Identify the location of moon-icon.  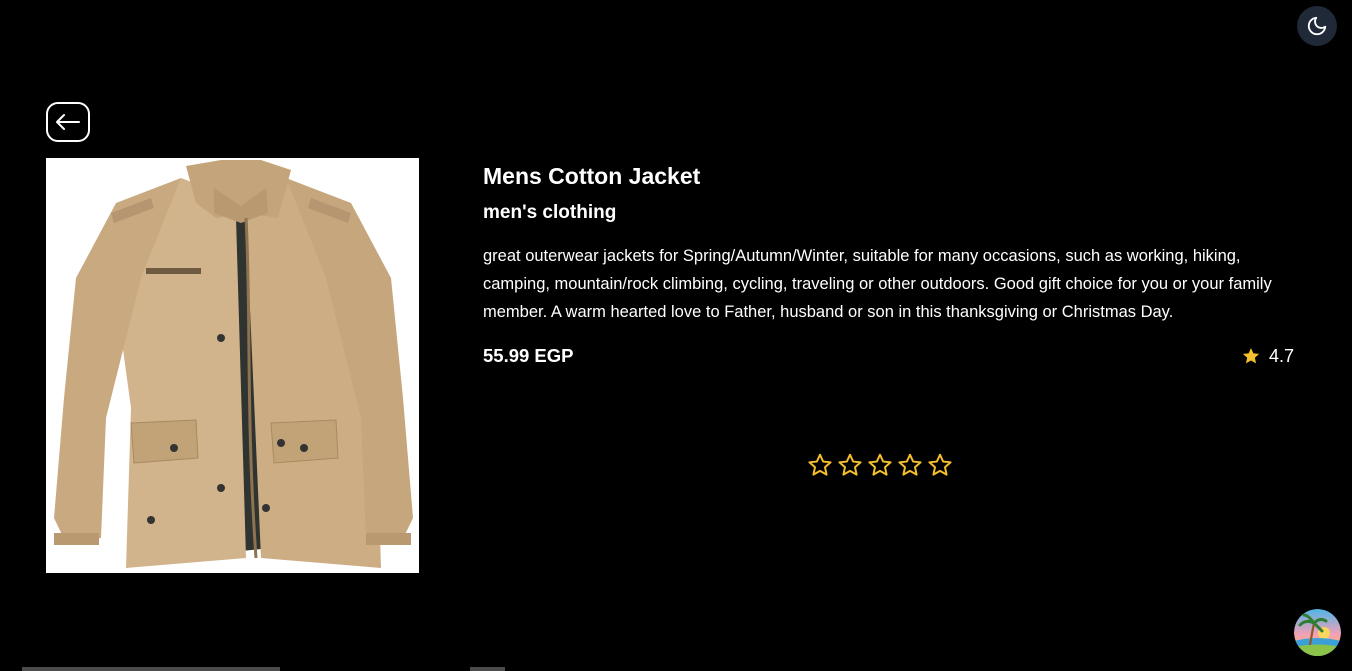
(1317, 26).